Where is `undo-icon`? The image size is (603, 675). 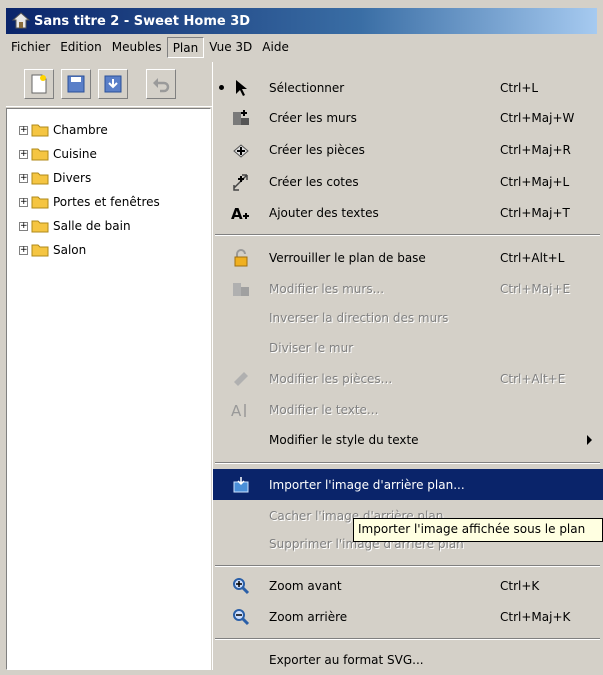 undo-icon is located at coordinates (161, 85).